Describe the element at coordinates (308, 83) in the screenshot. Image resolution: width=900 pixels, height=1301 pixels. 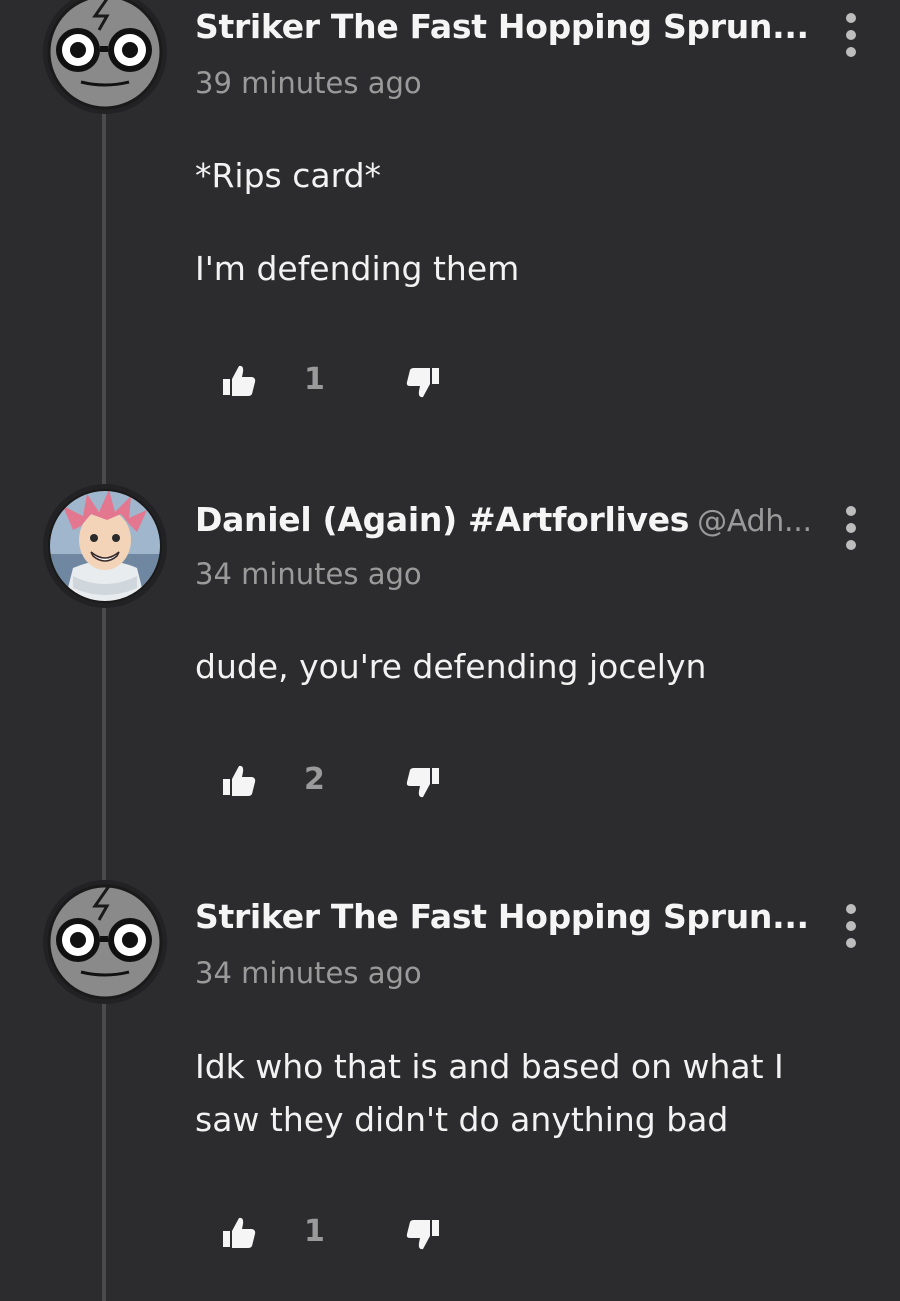
I see `comment-timestamp: 39 minutes ago` at that location.